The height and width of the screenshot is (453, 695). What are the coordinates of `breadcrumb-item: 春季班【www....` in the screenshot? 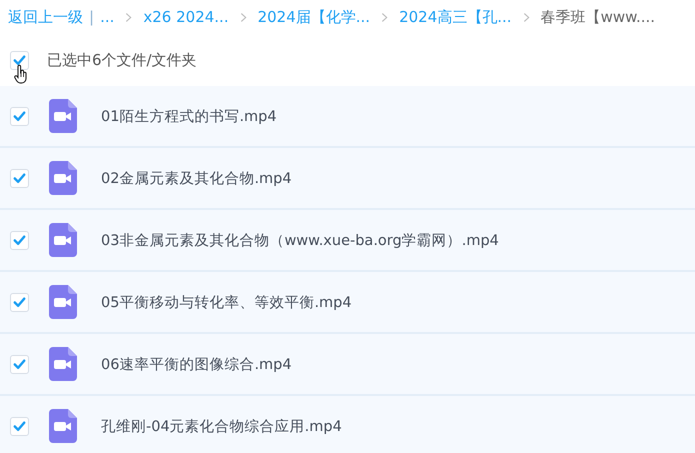 It's located at (598, 17).